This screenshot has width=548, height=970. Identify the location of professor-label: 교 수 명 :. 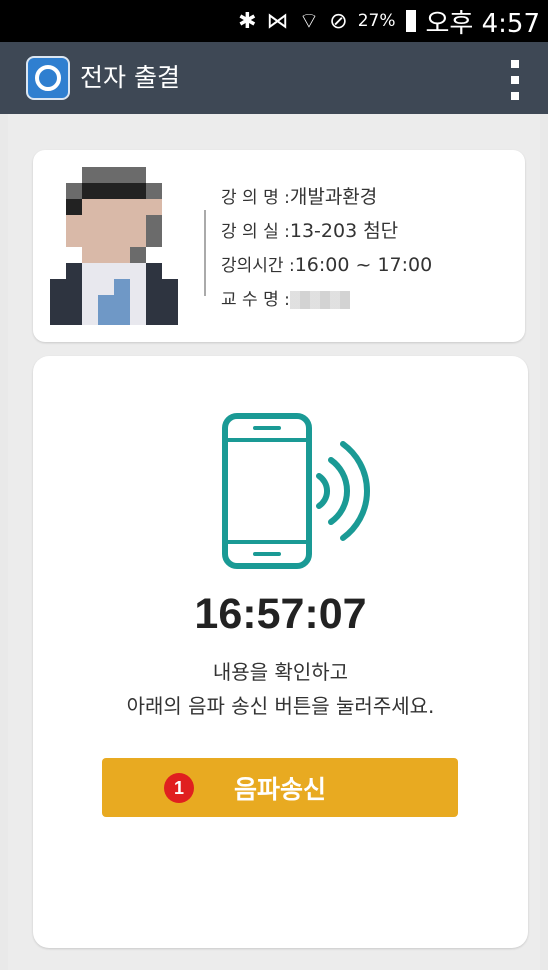
(255, 300).